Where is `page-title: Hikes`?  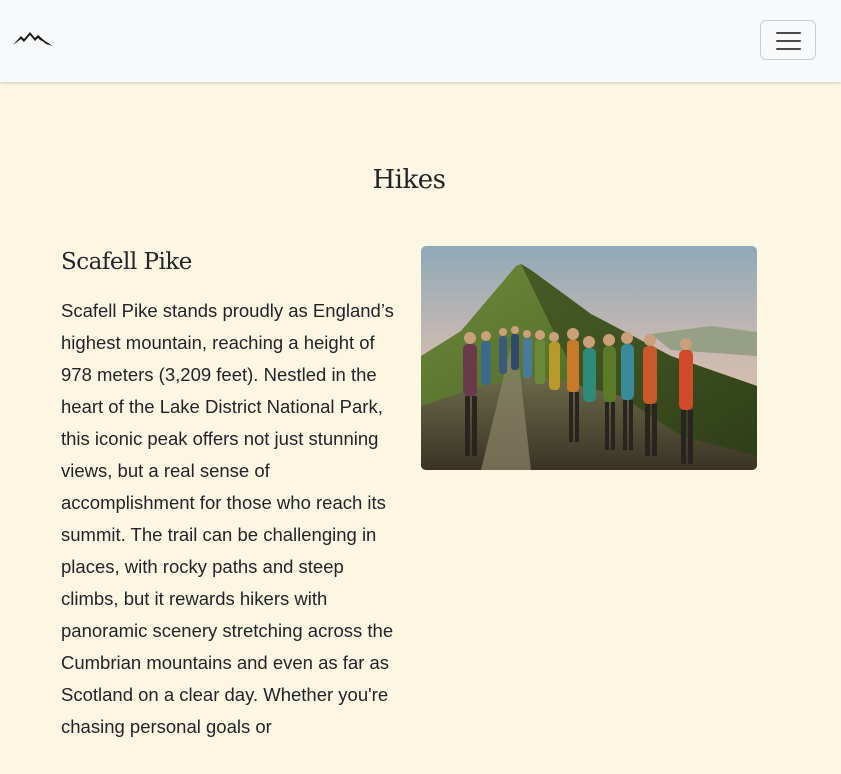
page-title: Hikes is located at coordinates (409, 180).